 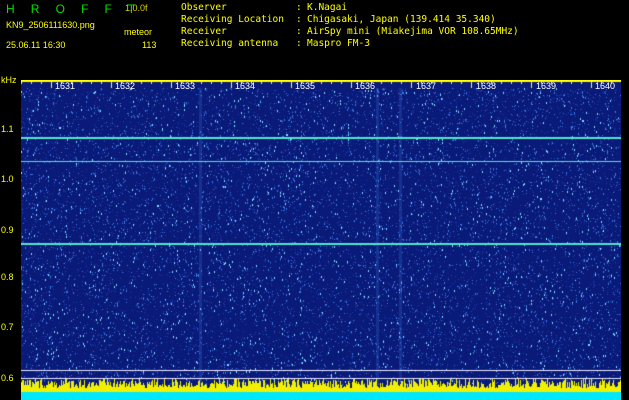 I want to click on detection-count: 113, so click(x=149, y=45).